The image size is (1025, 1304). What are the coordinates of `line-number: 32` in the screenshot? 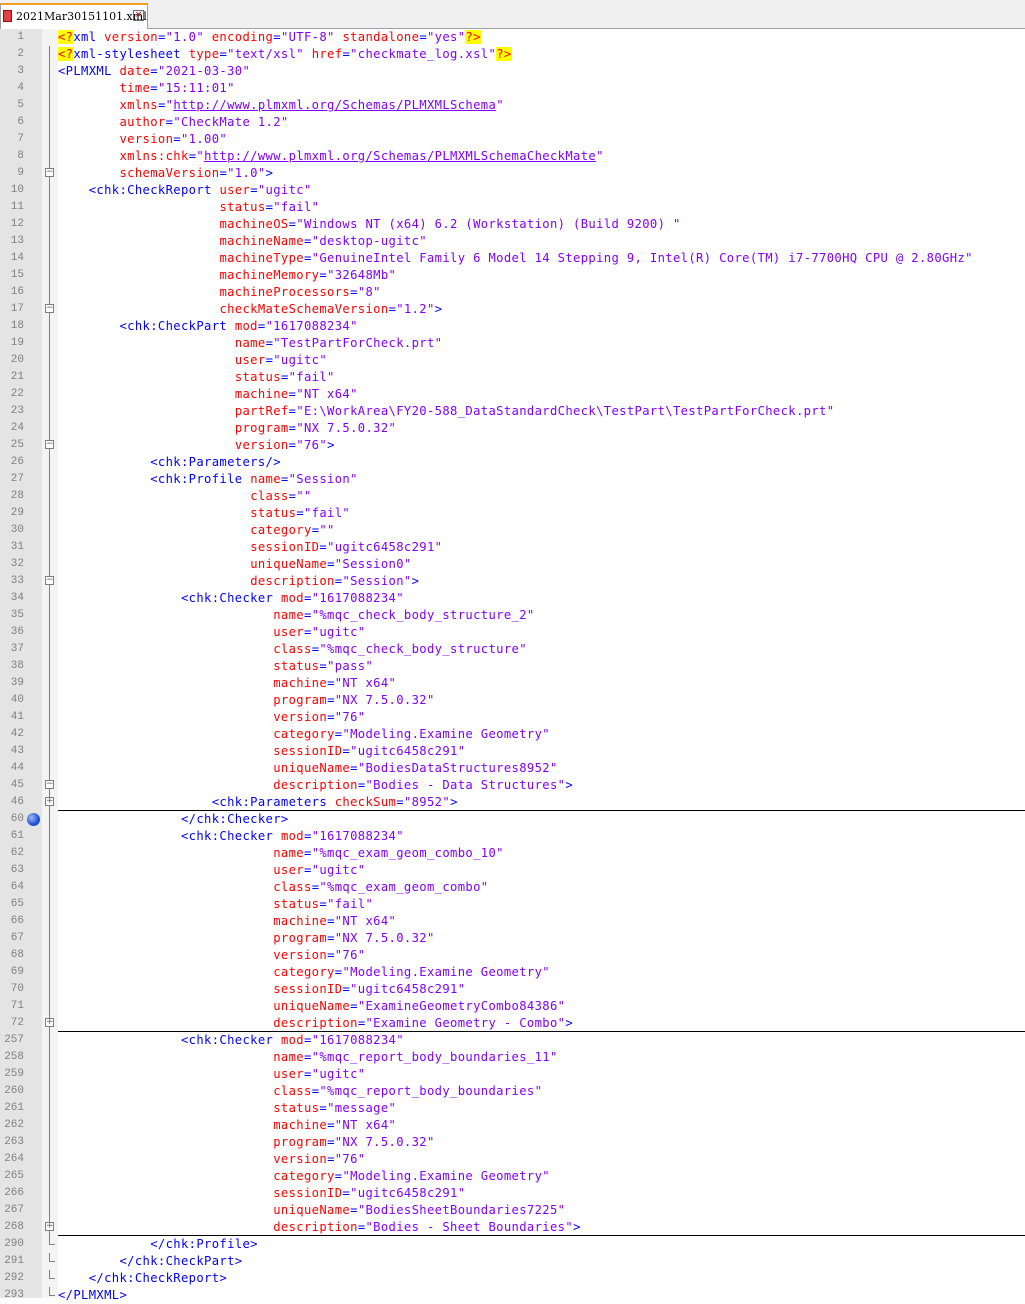 It's located at (17, 564).